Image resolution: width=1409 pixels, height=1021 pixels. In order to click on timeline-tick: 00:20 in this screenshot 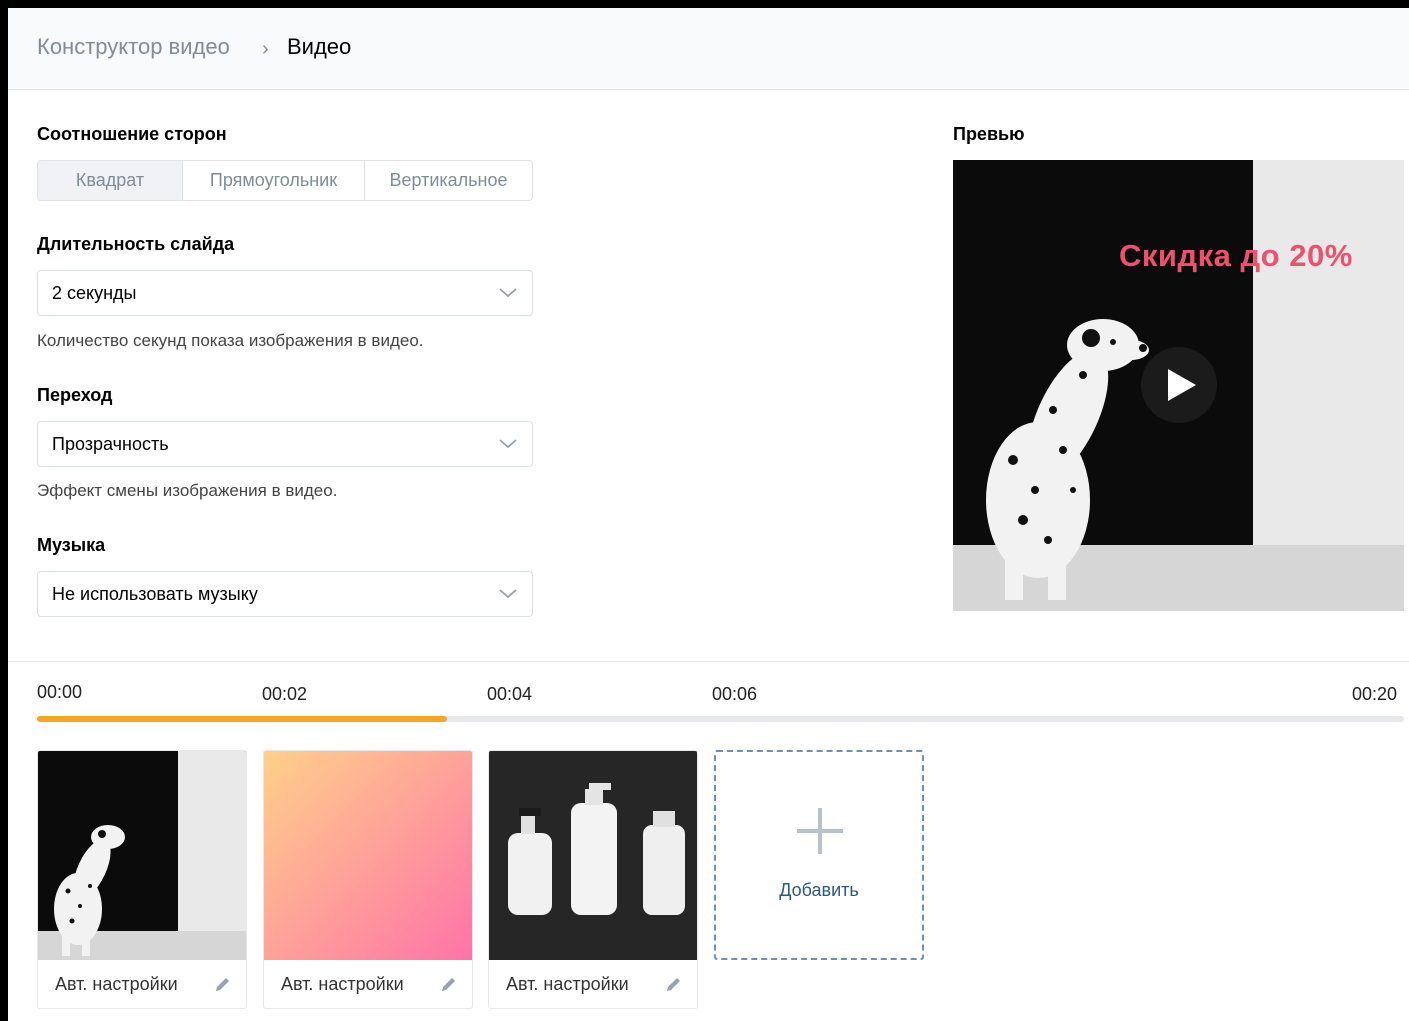, I will do `click(1375, 694)`.